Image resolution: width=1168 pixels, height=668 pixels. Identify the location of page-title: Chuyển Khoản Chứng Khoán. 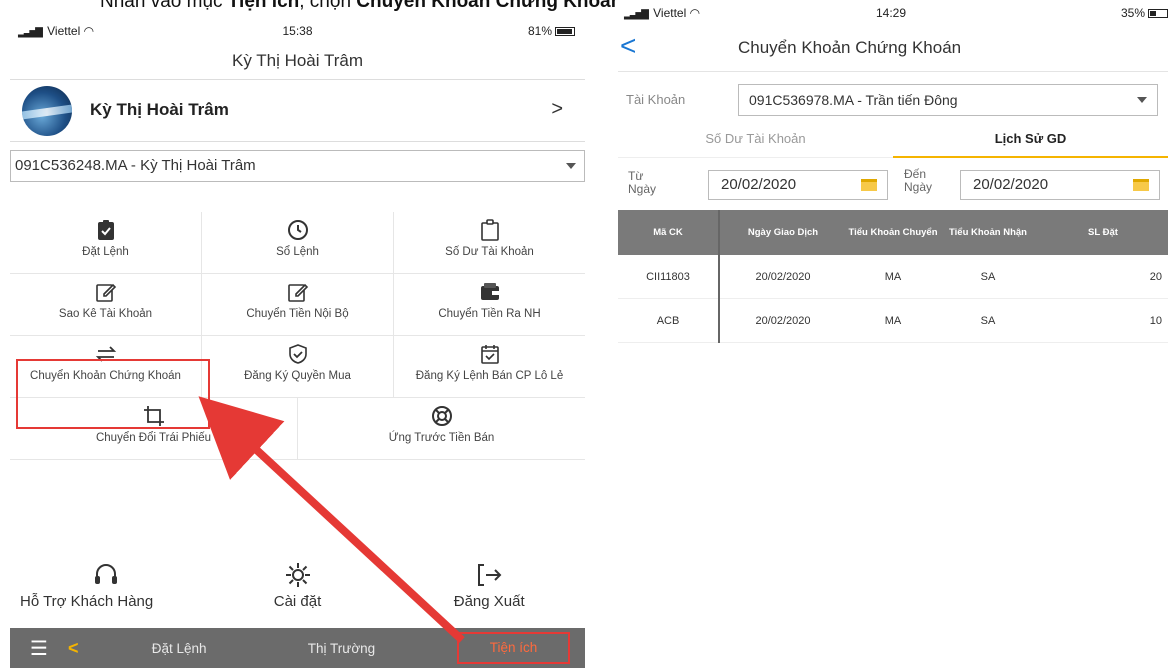
(850, 47).